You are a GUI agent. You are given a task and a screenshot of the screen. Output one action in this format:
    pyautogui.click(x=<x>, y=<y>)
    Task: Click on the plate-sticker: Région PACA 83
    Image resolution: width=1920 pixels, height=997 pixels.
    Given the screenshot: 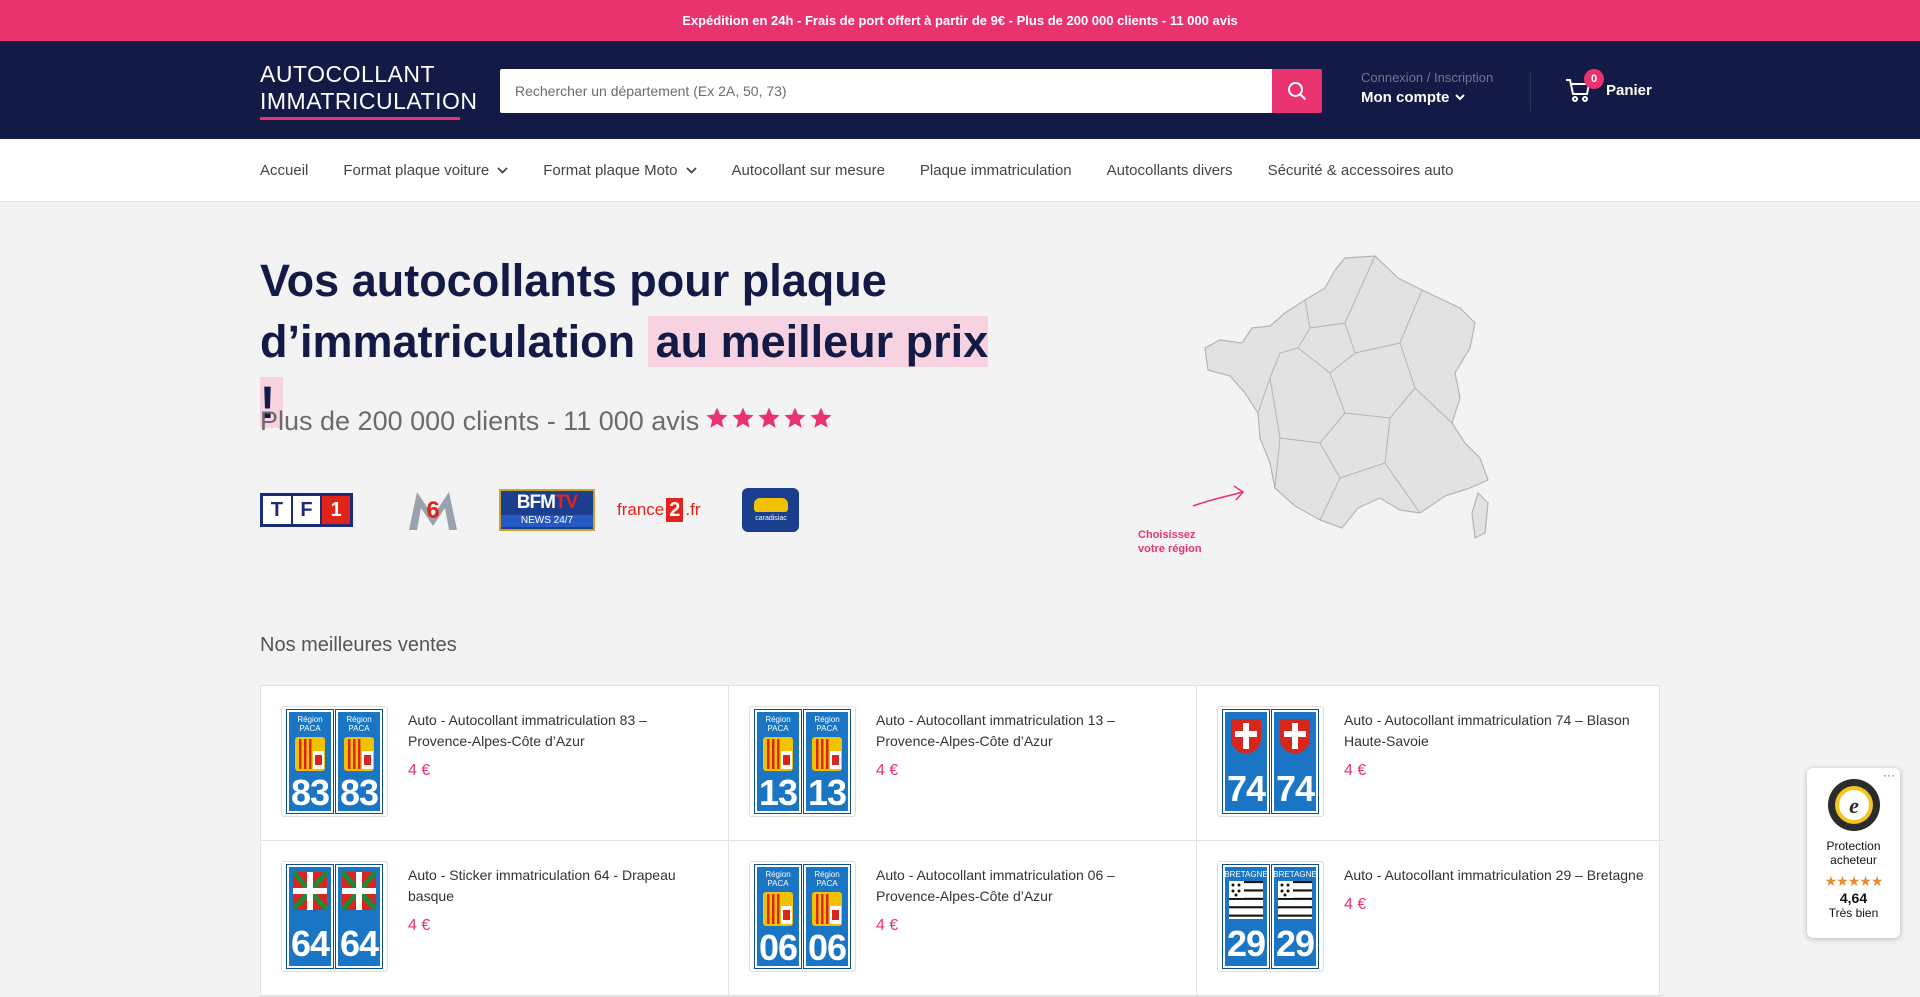 What is the action you would take?
    pyautogui.click(x=310, y=761)
    